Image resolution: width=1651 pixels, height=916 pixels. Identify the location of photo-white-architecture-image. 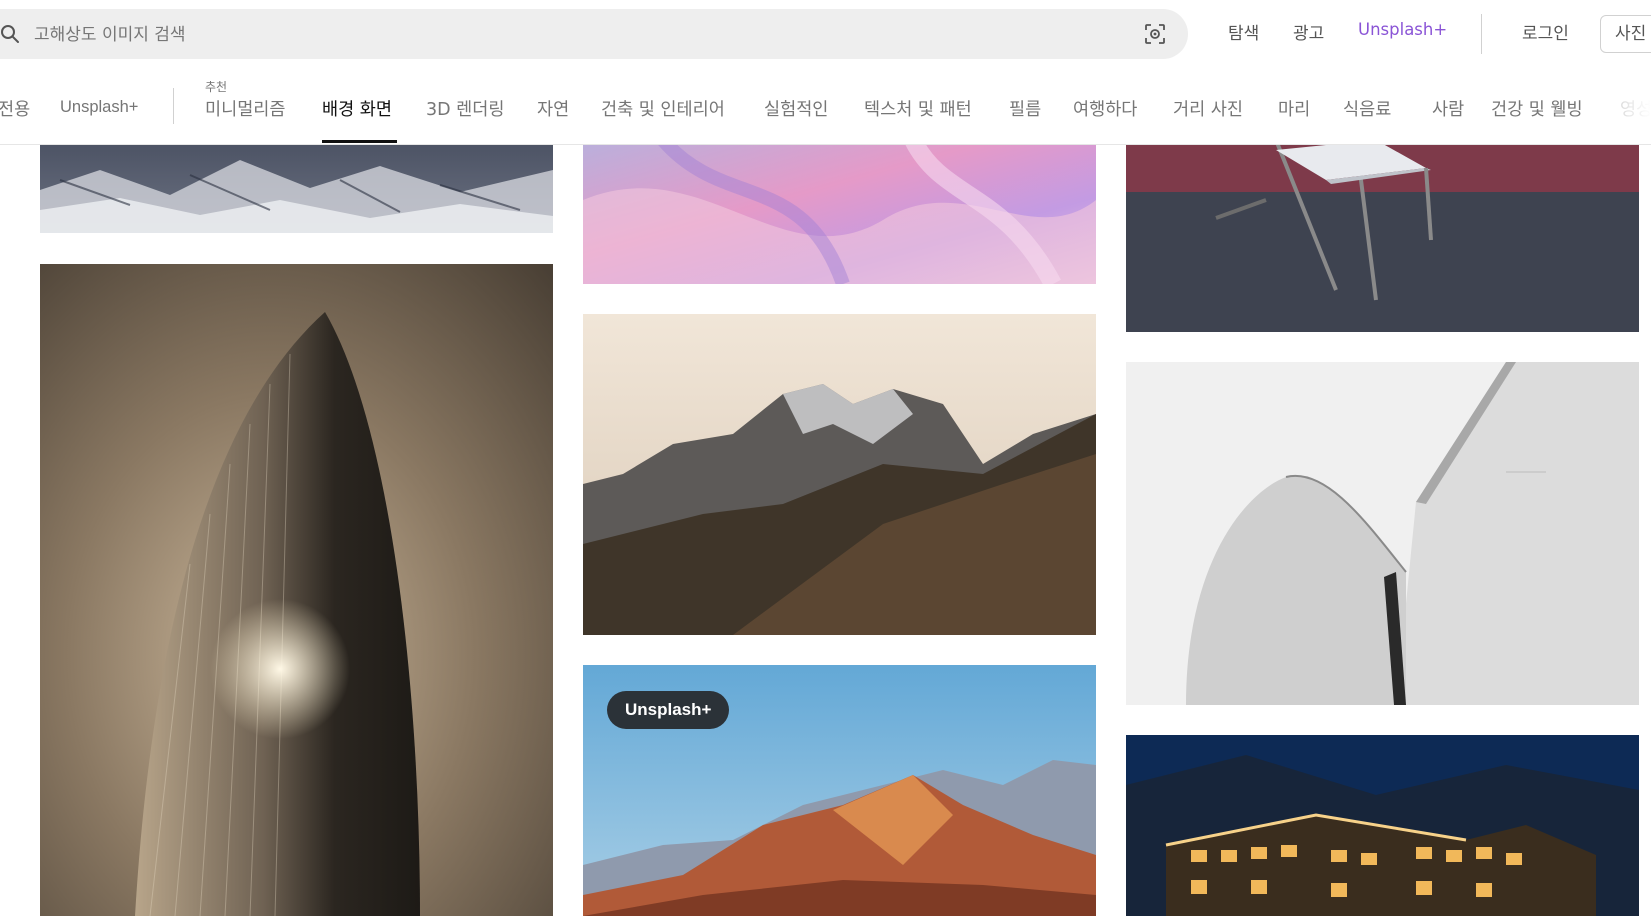
(1382, 533).